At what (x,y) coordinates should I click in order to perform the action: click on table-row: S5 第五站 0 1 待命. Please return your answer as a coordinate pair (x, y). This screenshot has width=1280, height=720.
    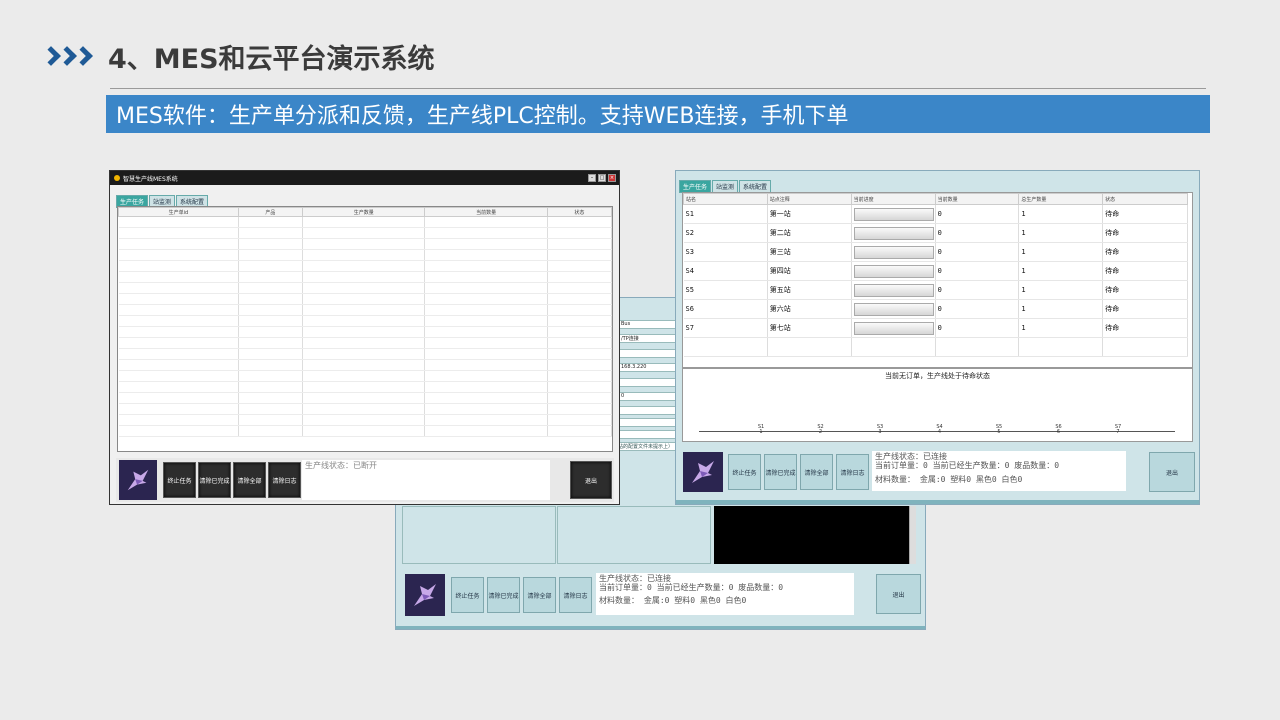
    Looking at the image, I should click on (935, 290).